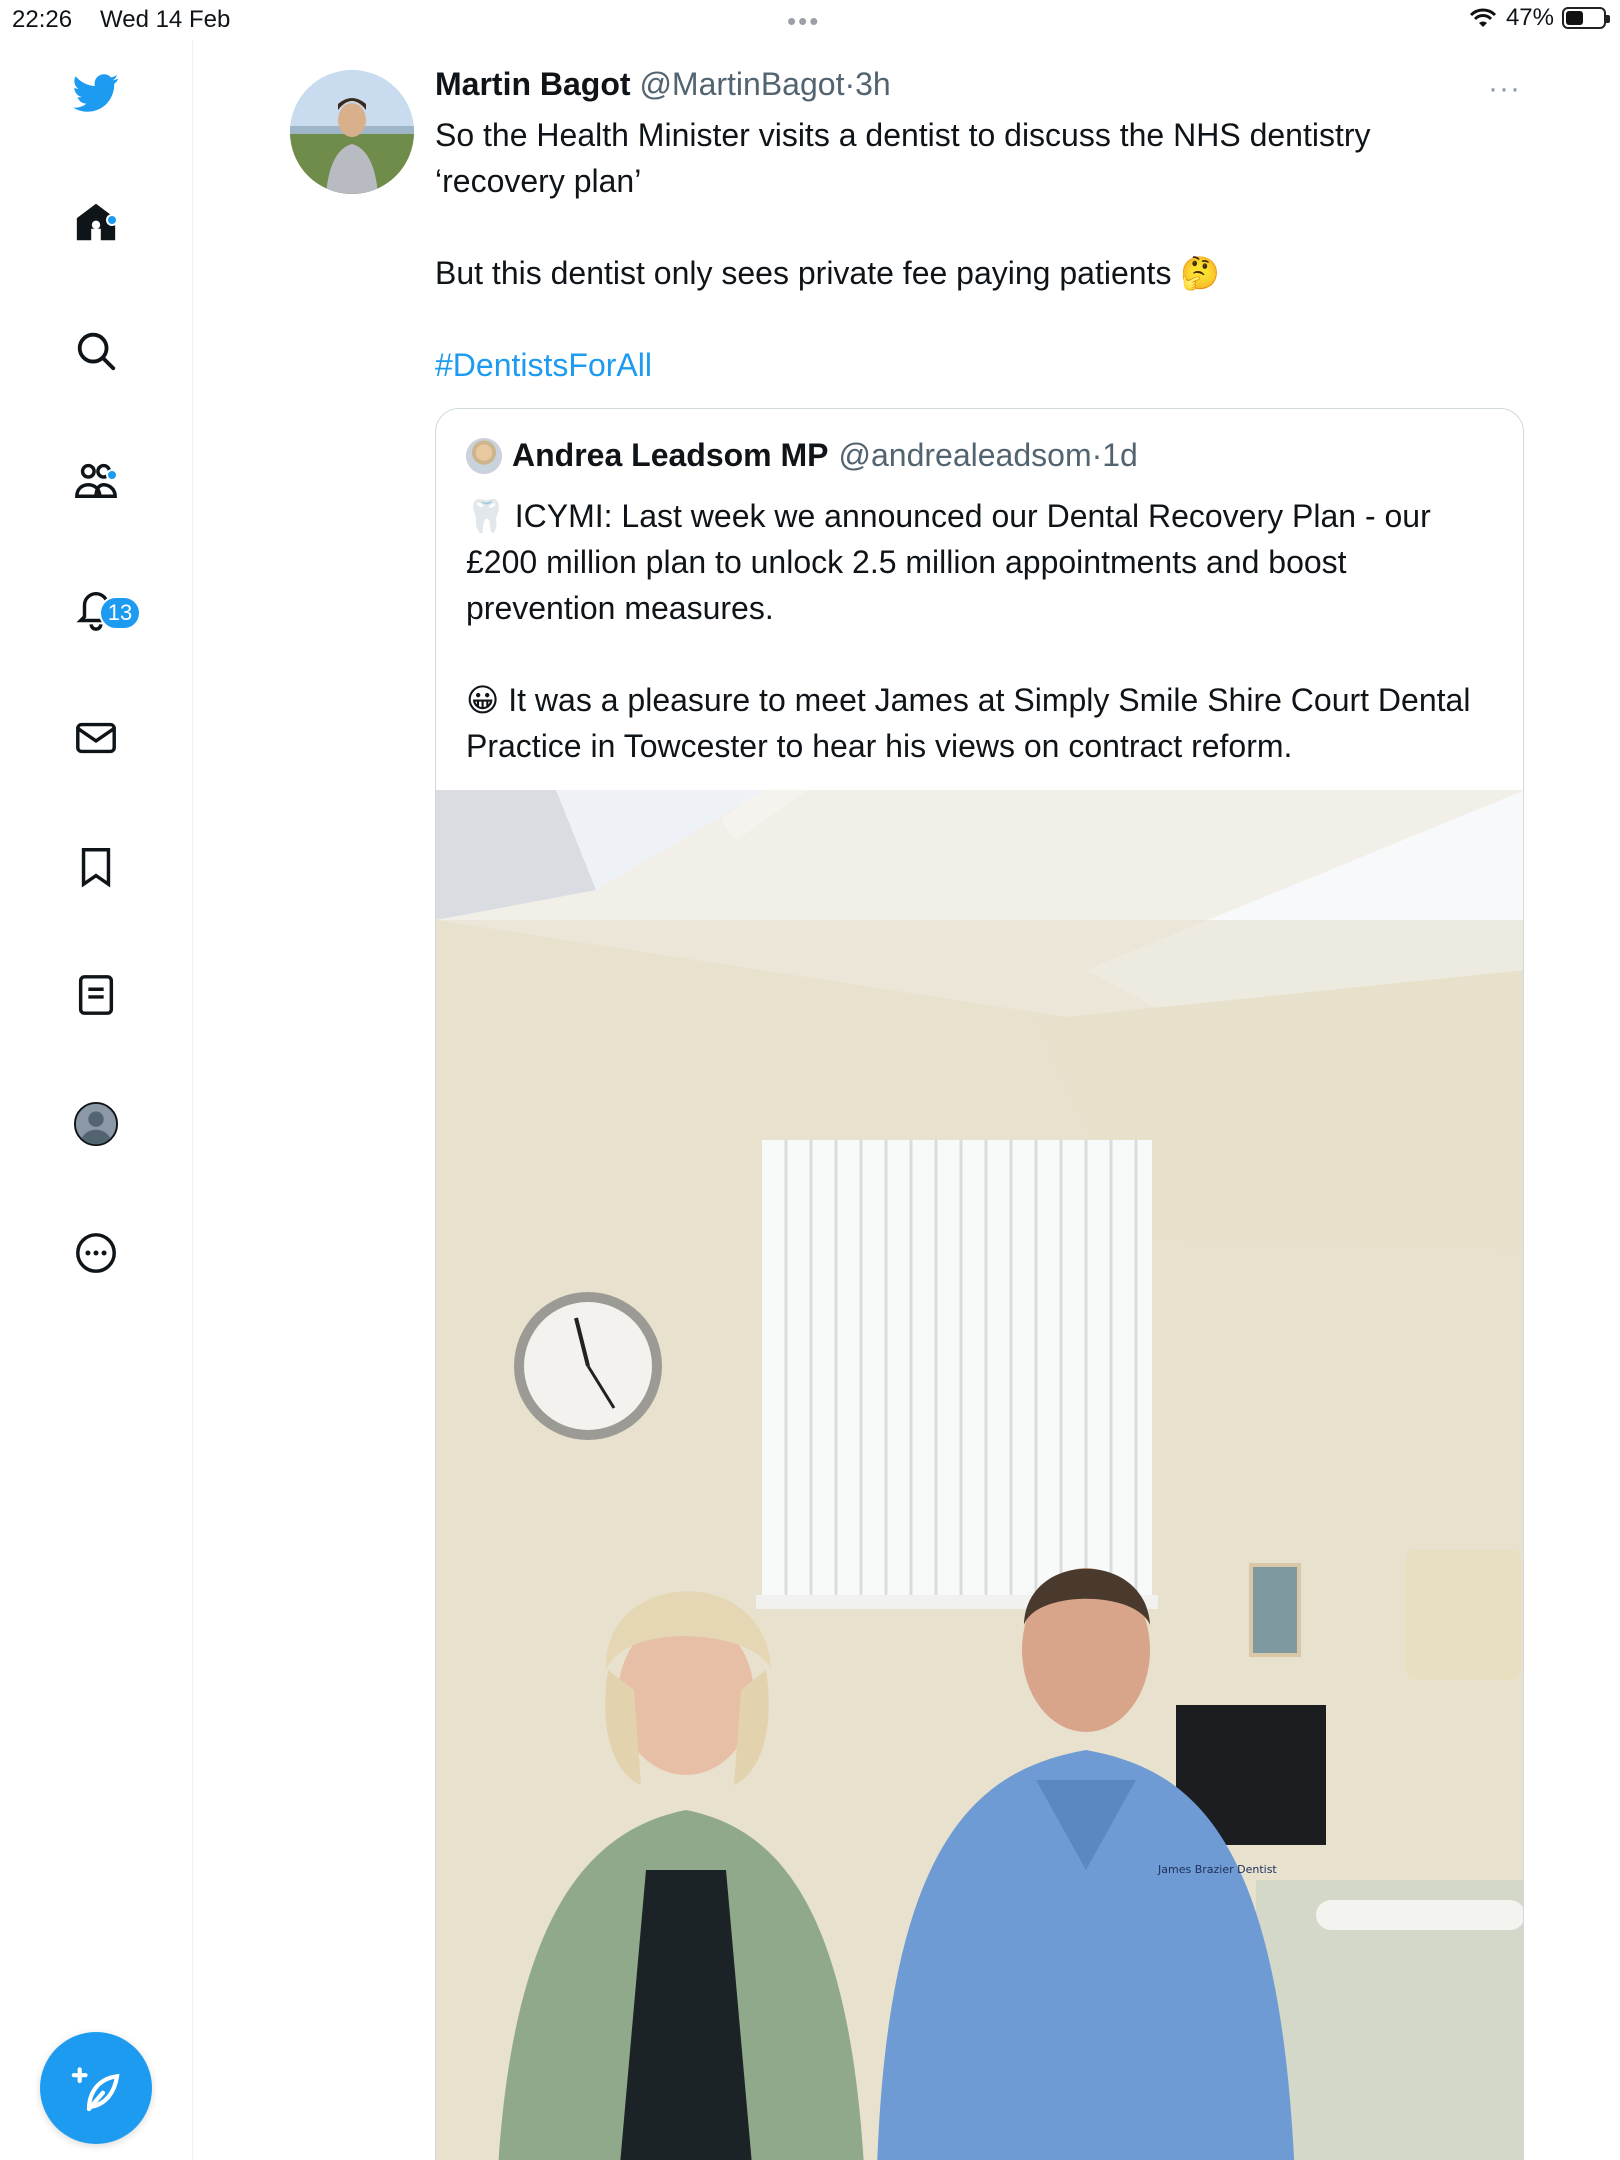  I want to click on bookmarks-icon, so click(96, 867).